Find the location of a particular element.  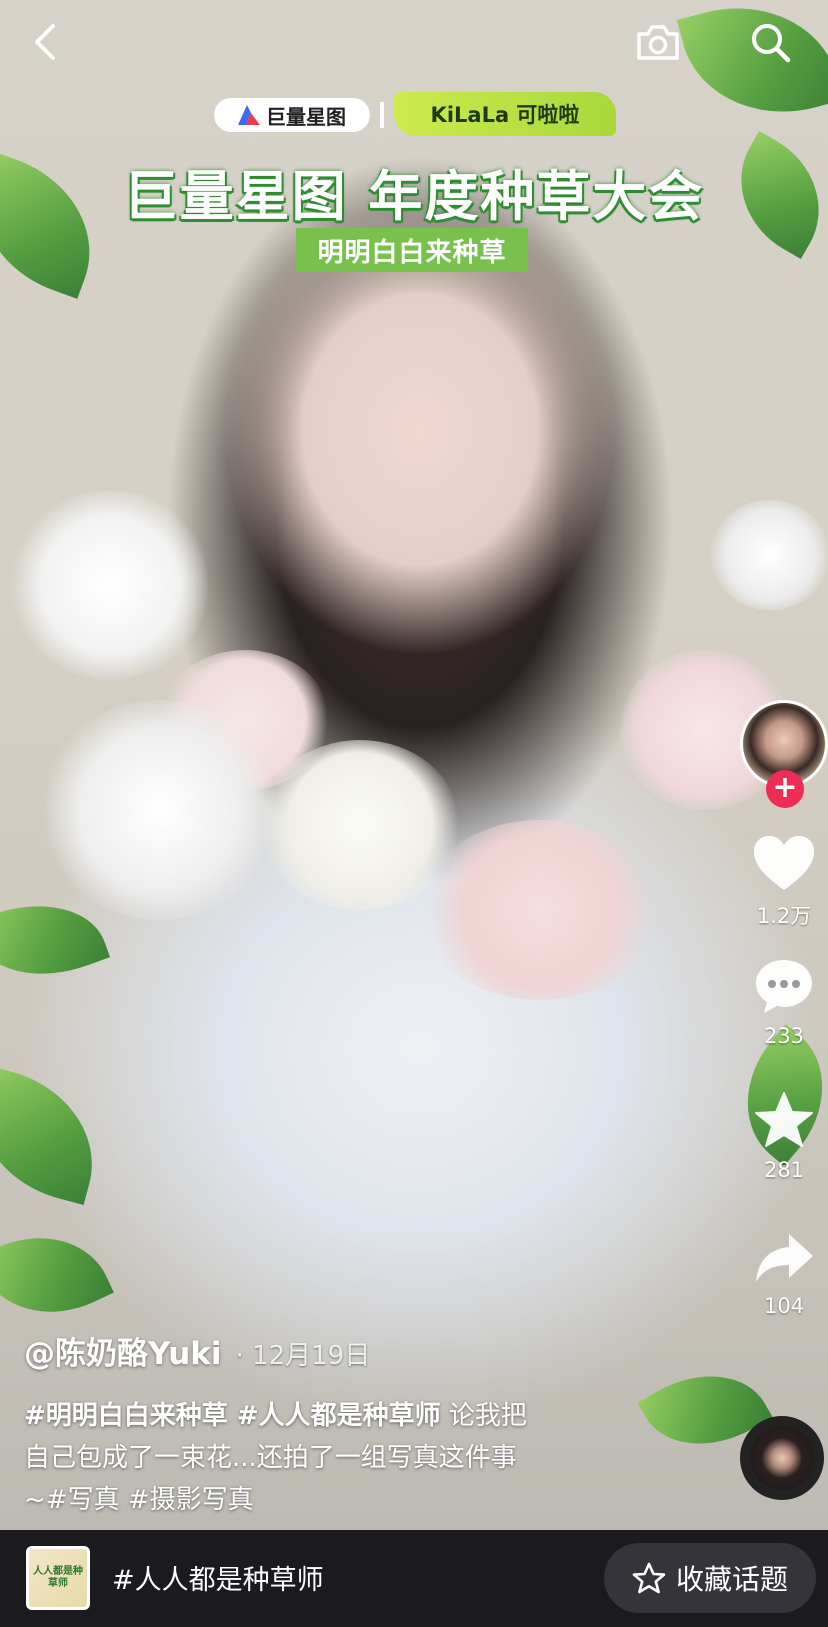

chevron-left-icon is located at coordinates (45, 42).